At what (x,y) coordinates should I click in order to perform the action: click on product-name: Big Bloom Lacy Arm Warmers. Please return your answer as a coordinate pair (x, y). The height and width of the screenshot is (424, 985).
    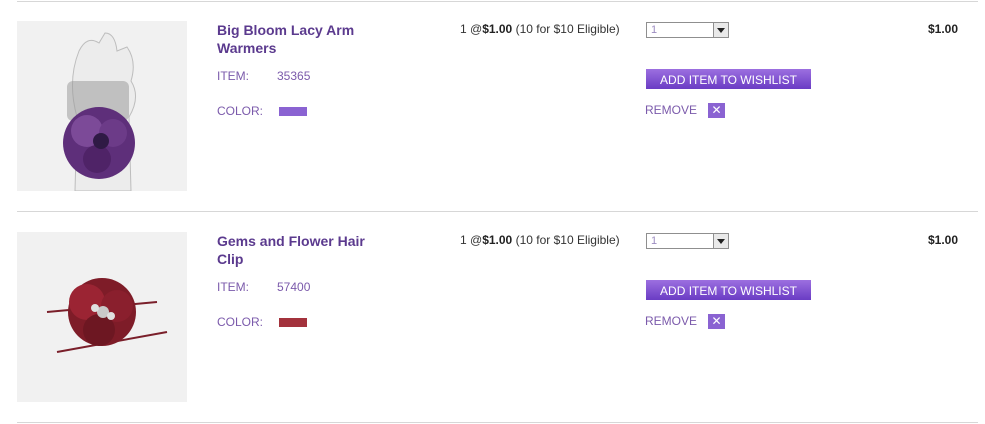
    Looking at the image, I should click on (297, 39).